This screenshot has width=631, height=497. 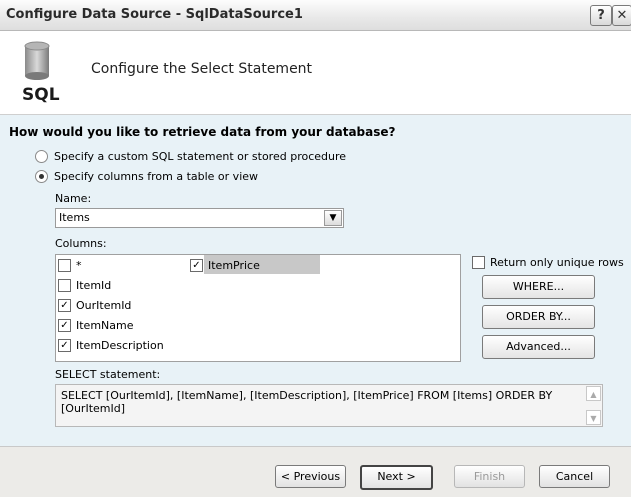 What do you see at coordinates (199, 218) in the screenshot?
I see `table-select: Items ▼` at bounding box center [199, 218].